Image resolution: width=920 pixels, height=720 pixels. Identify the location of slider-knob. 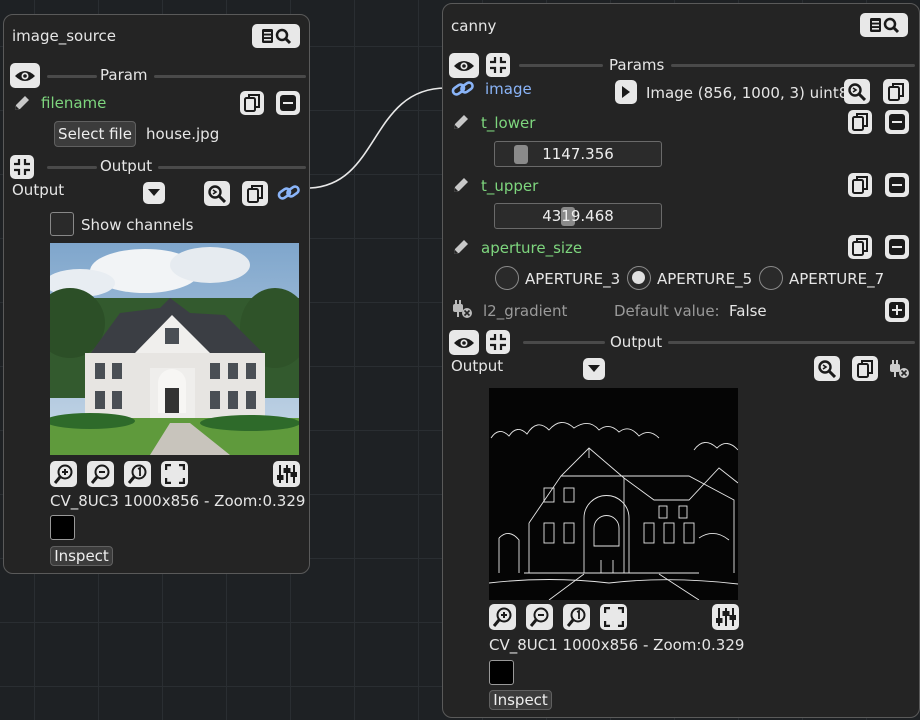
(521, 154).